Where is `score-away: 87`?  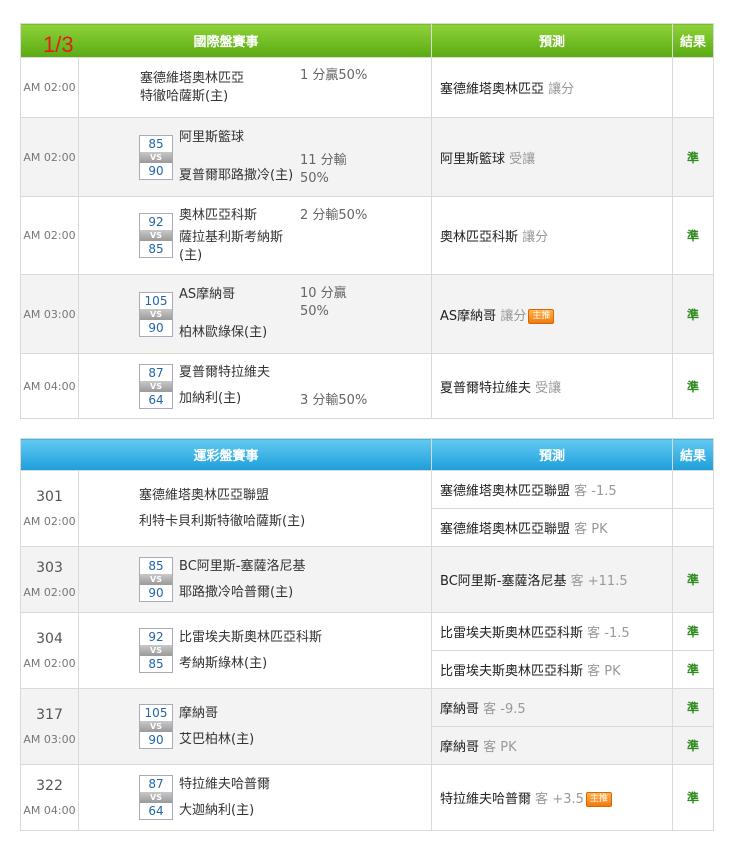
score-away: 87 is located at coordinates (156, 372).